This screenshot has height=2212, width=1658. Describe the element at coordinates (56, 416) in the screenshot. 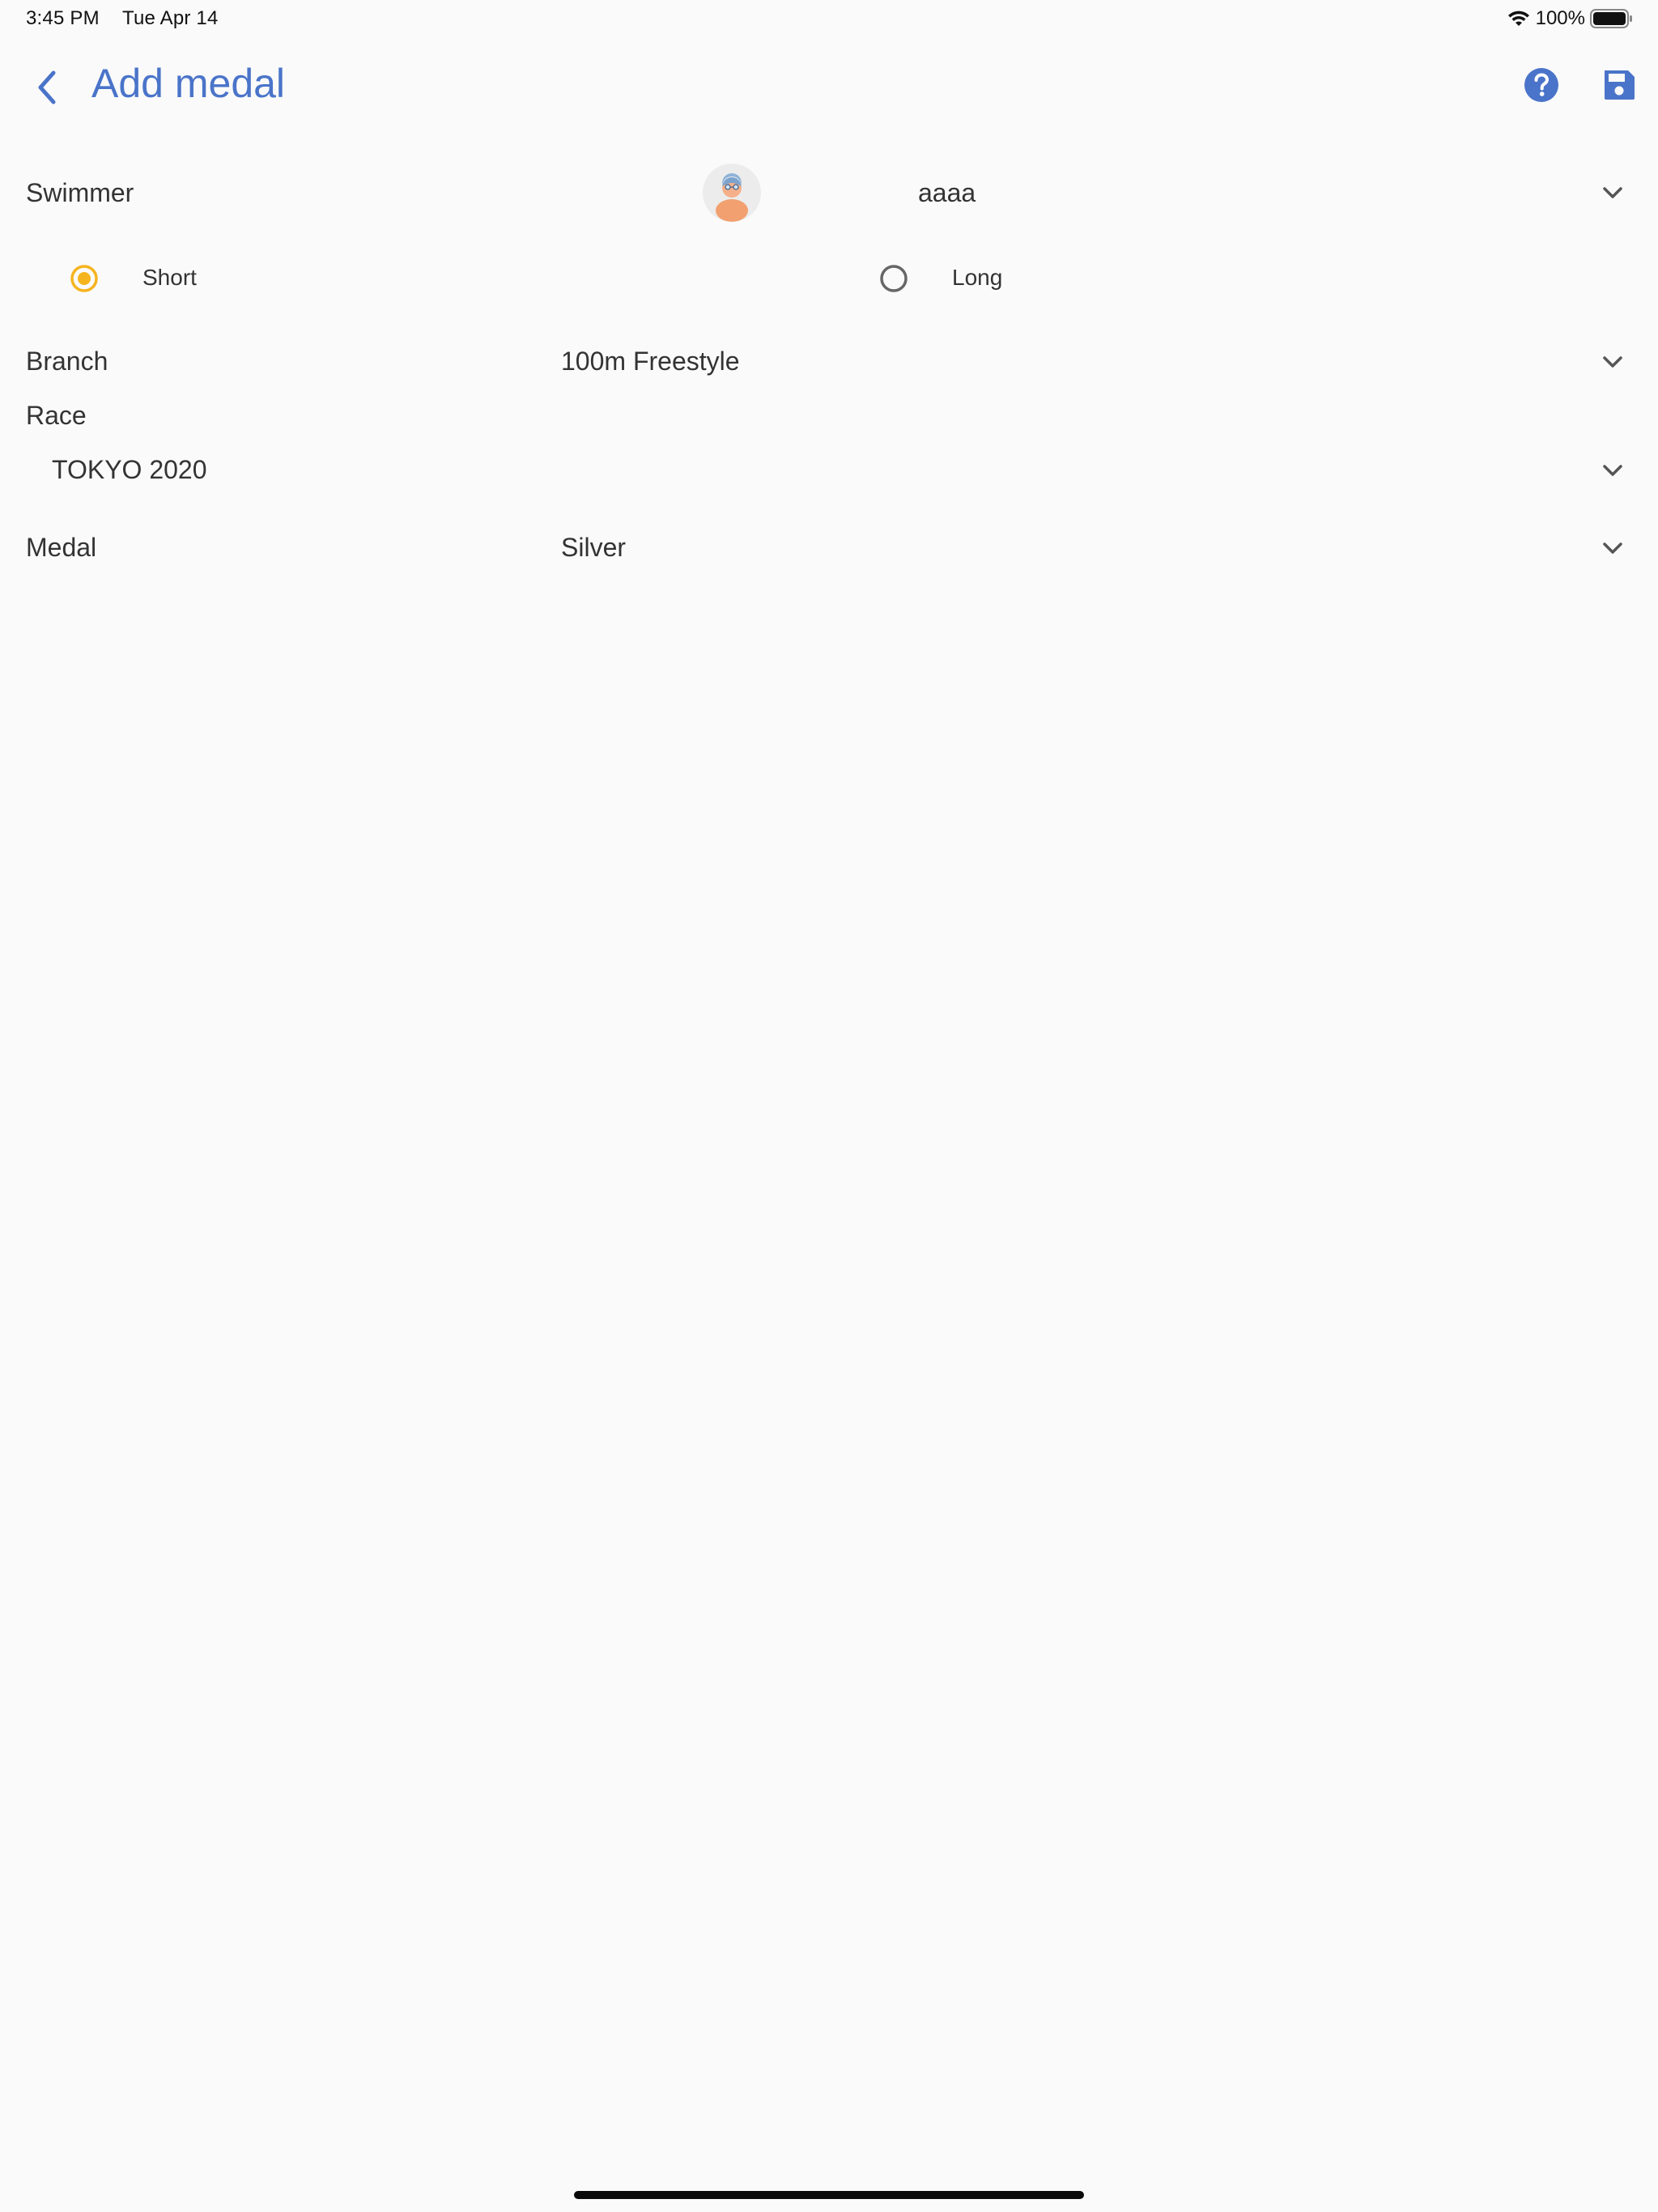

I see `race-label: Race` at that location.